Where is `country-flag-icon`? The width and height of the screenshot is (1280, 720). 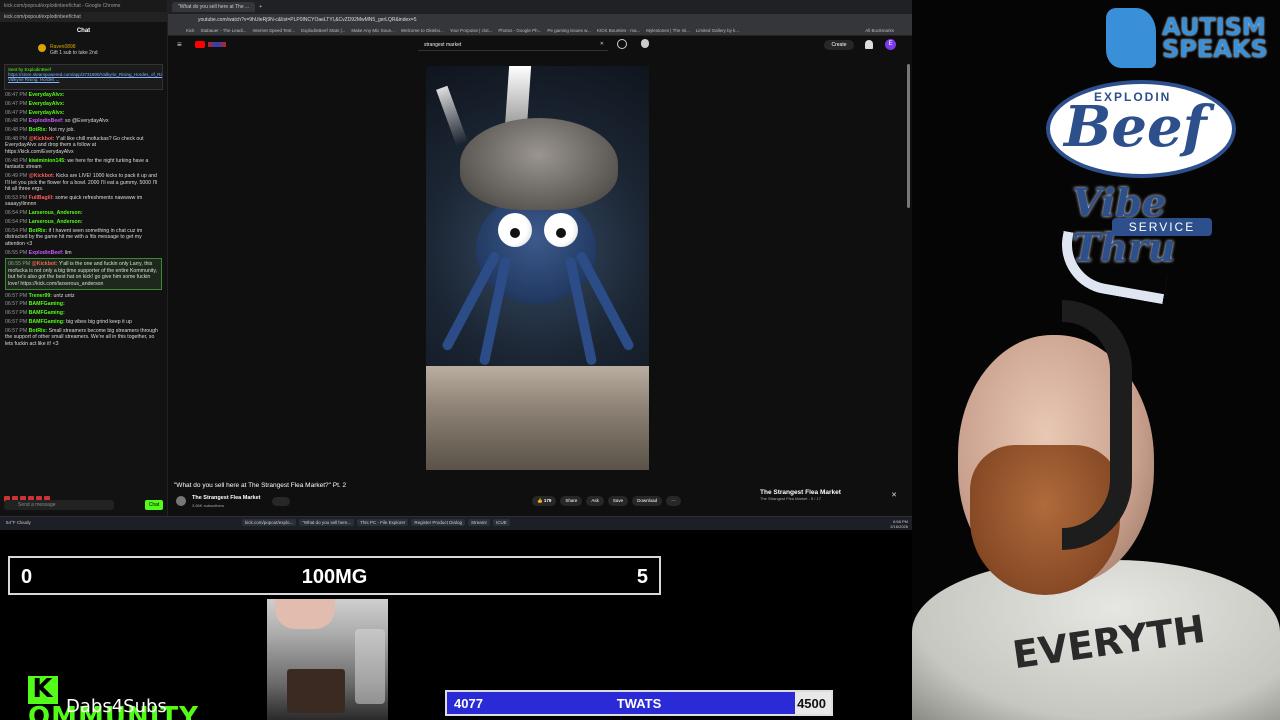 country-flag-icon is located at coordinates (217, 44).